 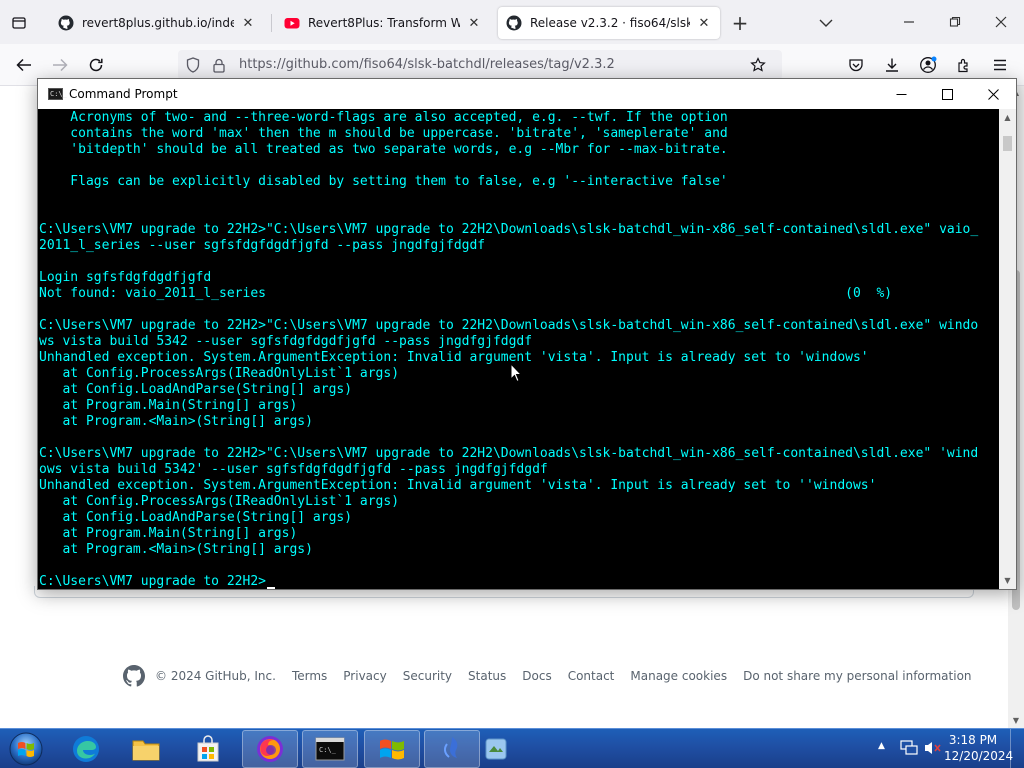 What do you see at coordinates (208, 749) in the screenshot?
I see `microsoft-store-icon` at bounding box center [208, 749].